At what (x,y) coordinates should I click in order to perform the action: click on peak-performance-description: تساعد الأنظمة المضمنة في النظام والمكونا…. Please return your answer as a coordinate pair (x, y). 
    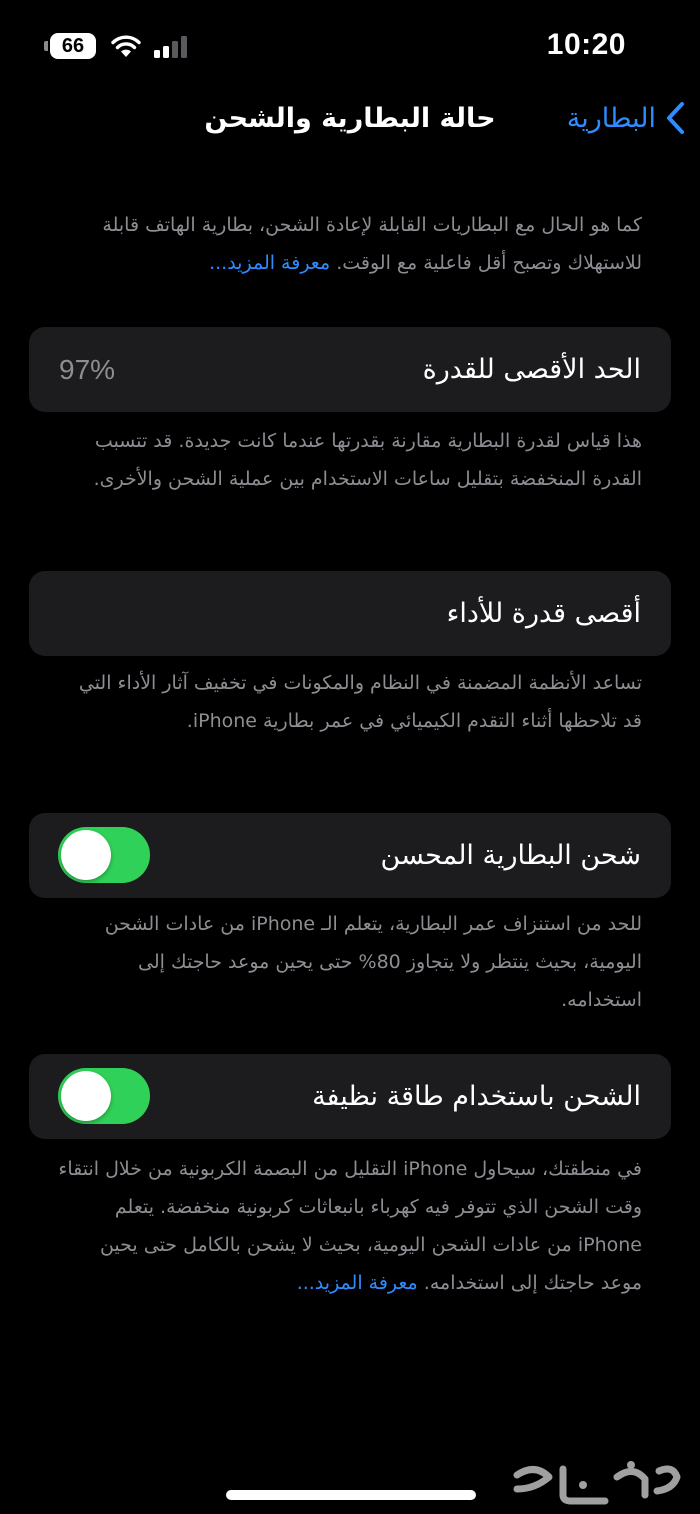
    Looking at the image, I should click on (360, 702).